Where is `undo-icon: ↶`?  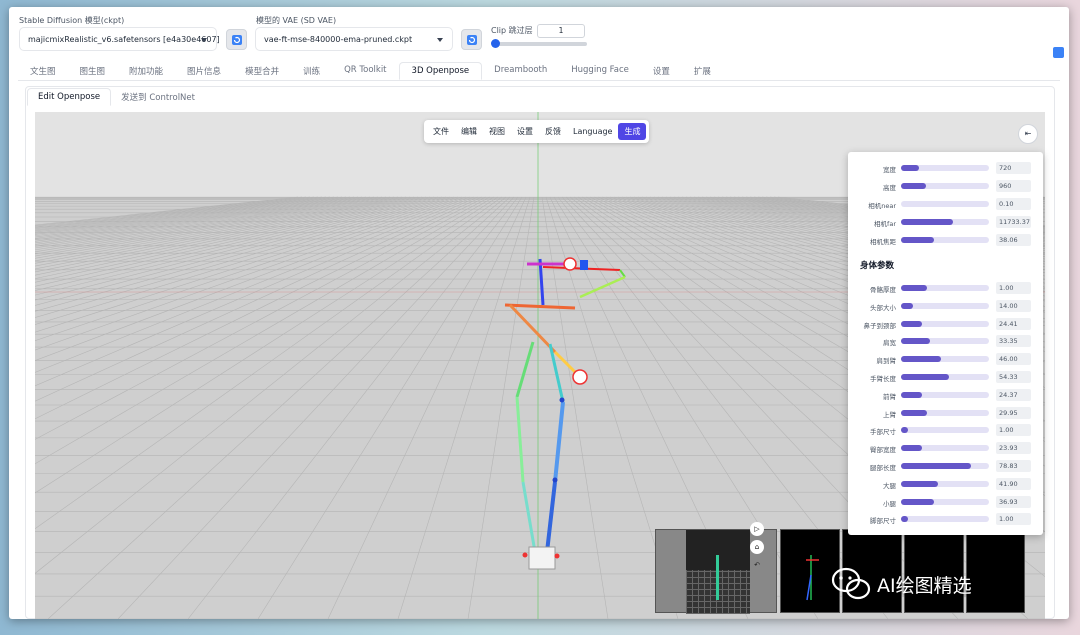 undo-icon: ↶ is located at coordinates (757, 565).